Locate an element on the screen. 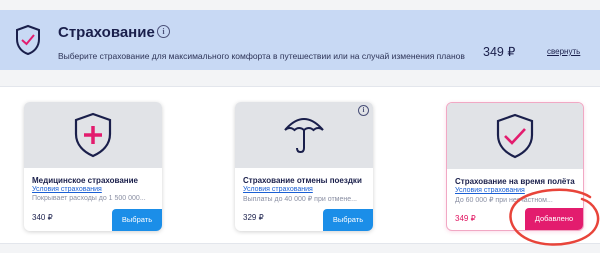 This screenshot has height=253, width=600. card-title: Страхование на время полёта is located at coordinates (515, 181).